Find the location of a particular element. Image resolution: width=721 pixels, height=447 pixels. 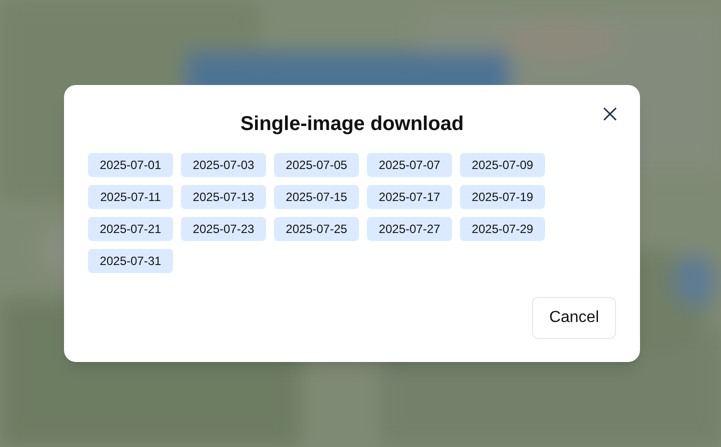

date-chip: 2025-07-19 is located at coordinates (502, 197).